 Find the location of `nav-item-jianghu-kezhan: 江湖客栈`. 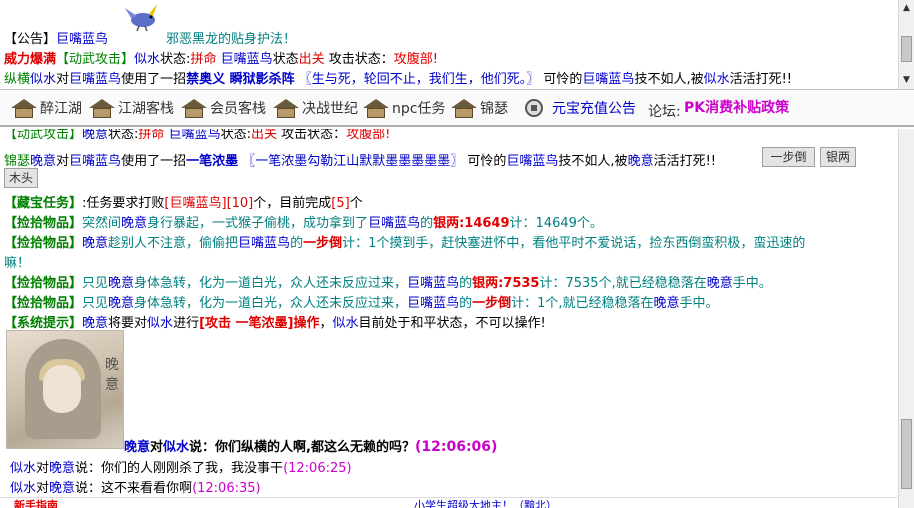

nav-item-jianghu-kezhan: 江湖客栈 is located at coordinates (131, 108).